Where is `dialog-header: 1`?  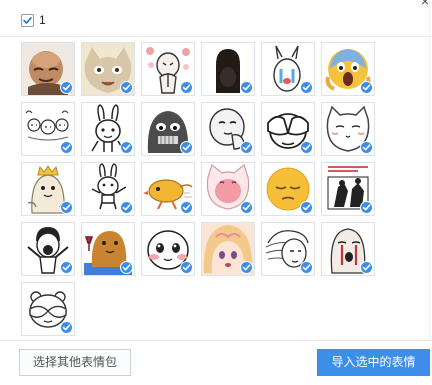
dialog-header: 1 is located at coordinates (216, 18).